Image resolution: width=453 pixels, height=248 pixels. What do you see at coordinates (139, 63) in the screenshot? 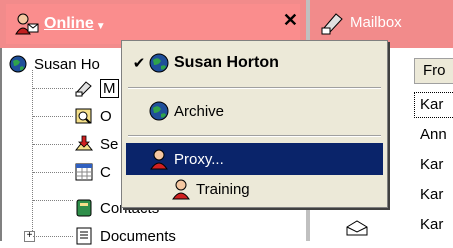
I see `check-icon: ✔` at bounding box center [139, 63].